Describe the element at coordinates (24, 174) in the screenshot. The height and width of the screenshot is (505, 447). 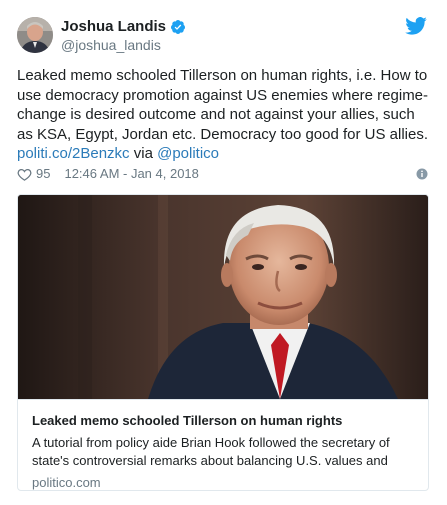
I see `heart-icon` at that location.